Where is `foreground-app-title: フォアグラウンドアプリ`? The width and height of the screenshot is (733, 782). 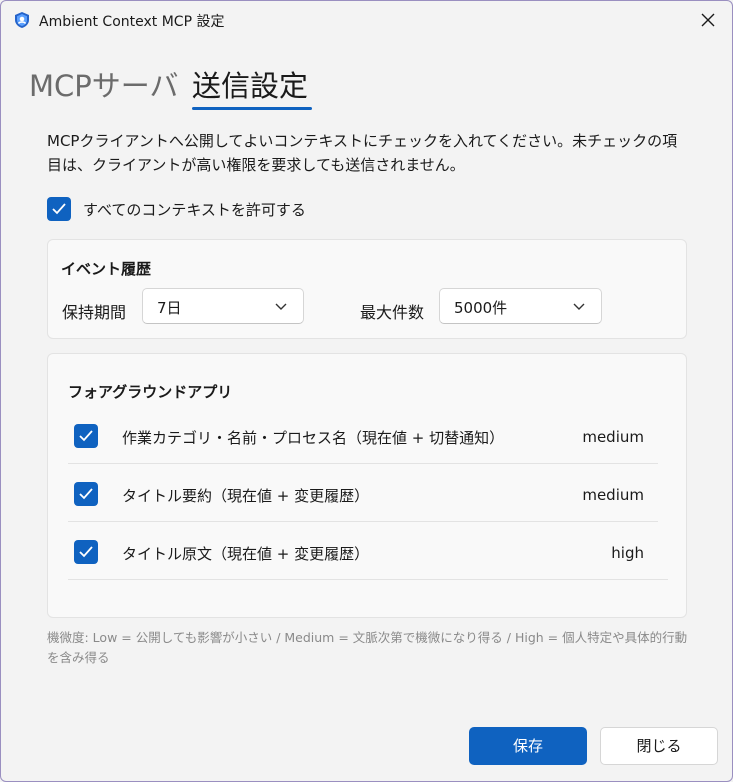
foreground-app-title: フォアグラウンドアプリ is located at coordinates (150, 392).